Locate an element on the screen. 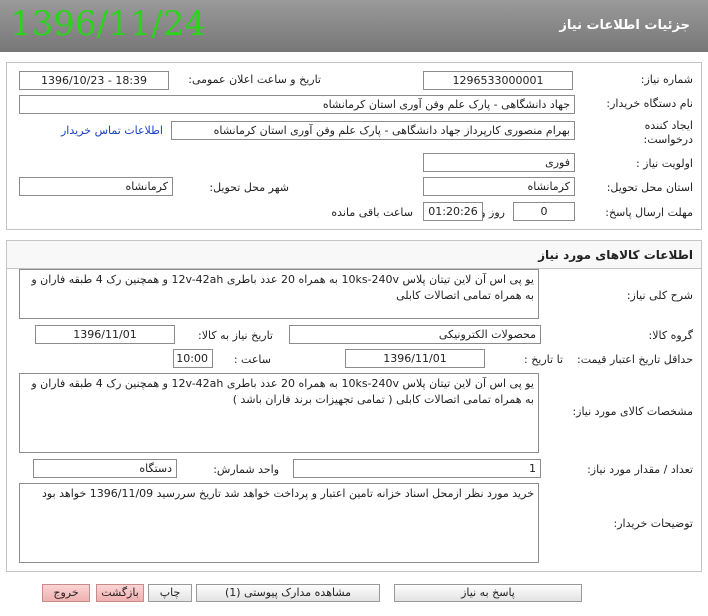  date-stamp: 1396/11/24 is located at coordinates (108, 24).